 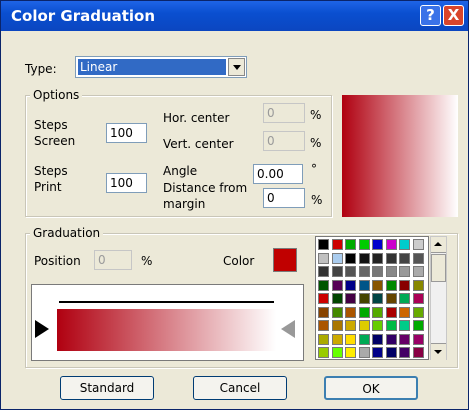 What do you see at coordinates (438, 268) in the screenshot?
I see `scroll-thumb` at bounding box center [438, 268].